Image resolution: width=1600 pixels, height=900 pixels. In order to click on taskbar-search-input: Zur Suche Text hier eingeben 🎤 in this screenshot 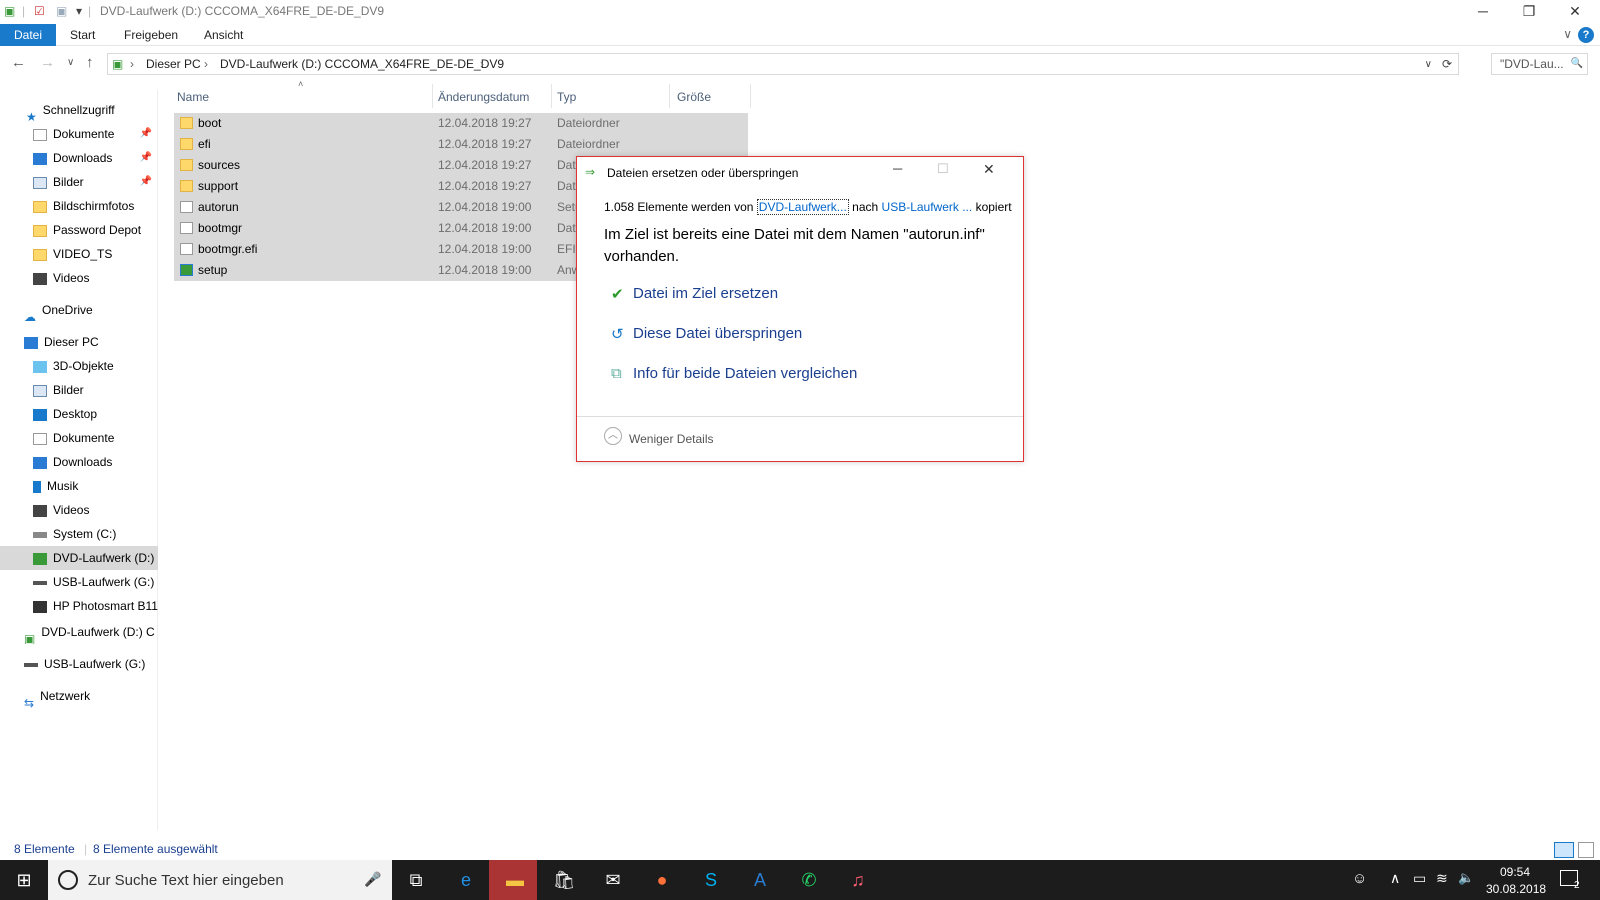, I will do `click(220, 880)`.